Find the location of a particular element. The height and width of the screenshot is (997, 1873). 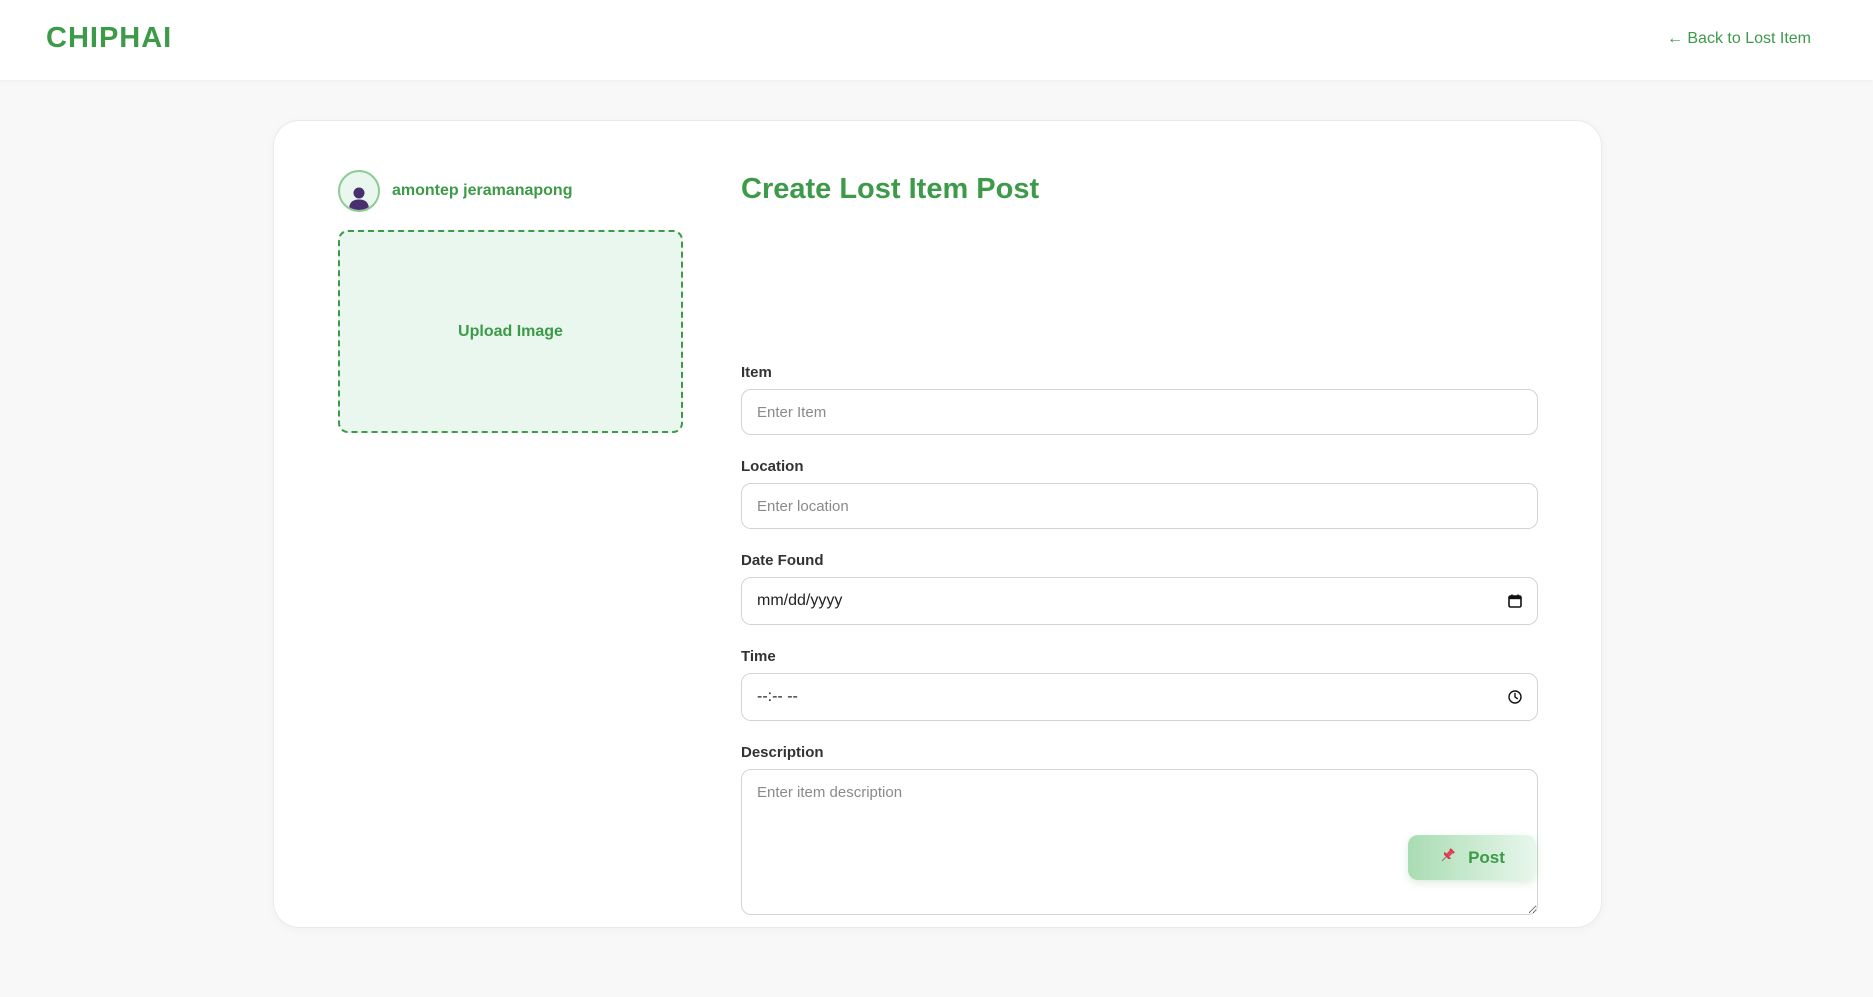

calendar-icon is located at coordinates (1515, 601).